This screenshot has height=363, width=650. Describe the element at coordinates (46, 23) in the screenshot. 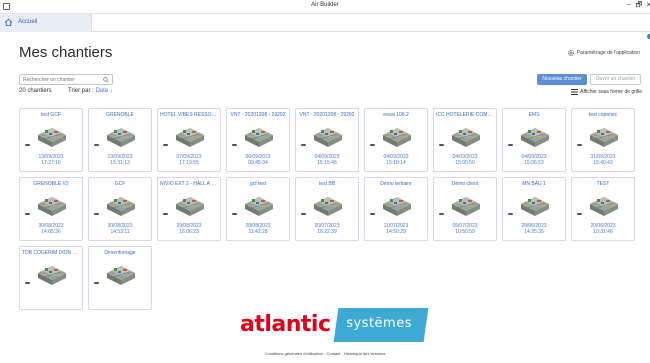

I see `tab-accueil: Accueil` at that location.